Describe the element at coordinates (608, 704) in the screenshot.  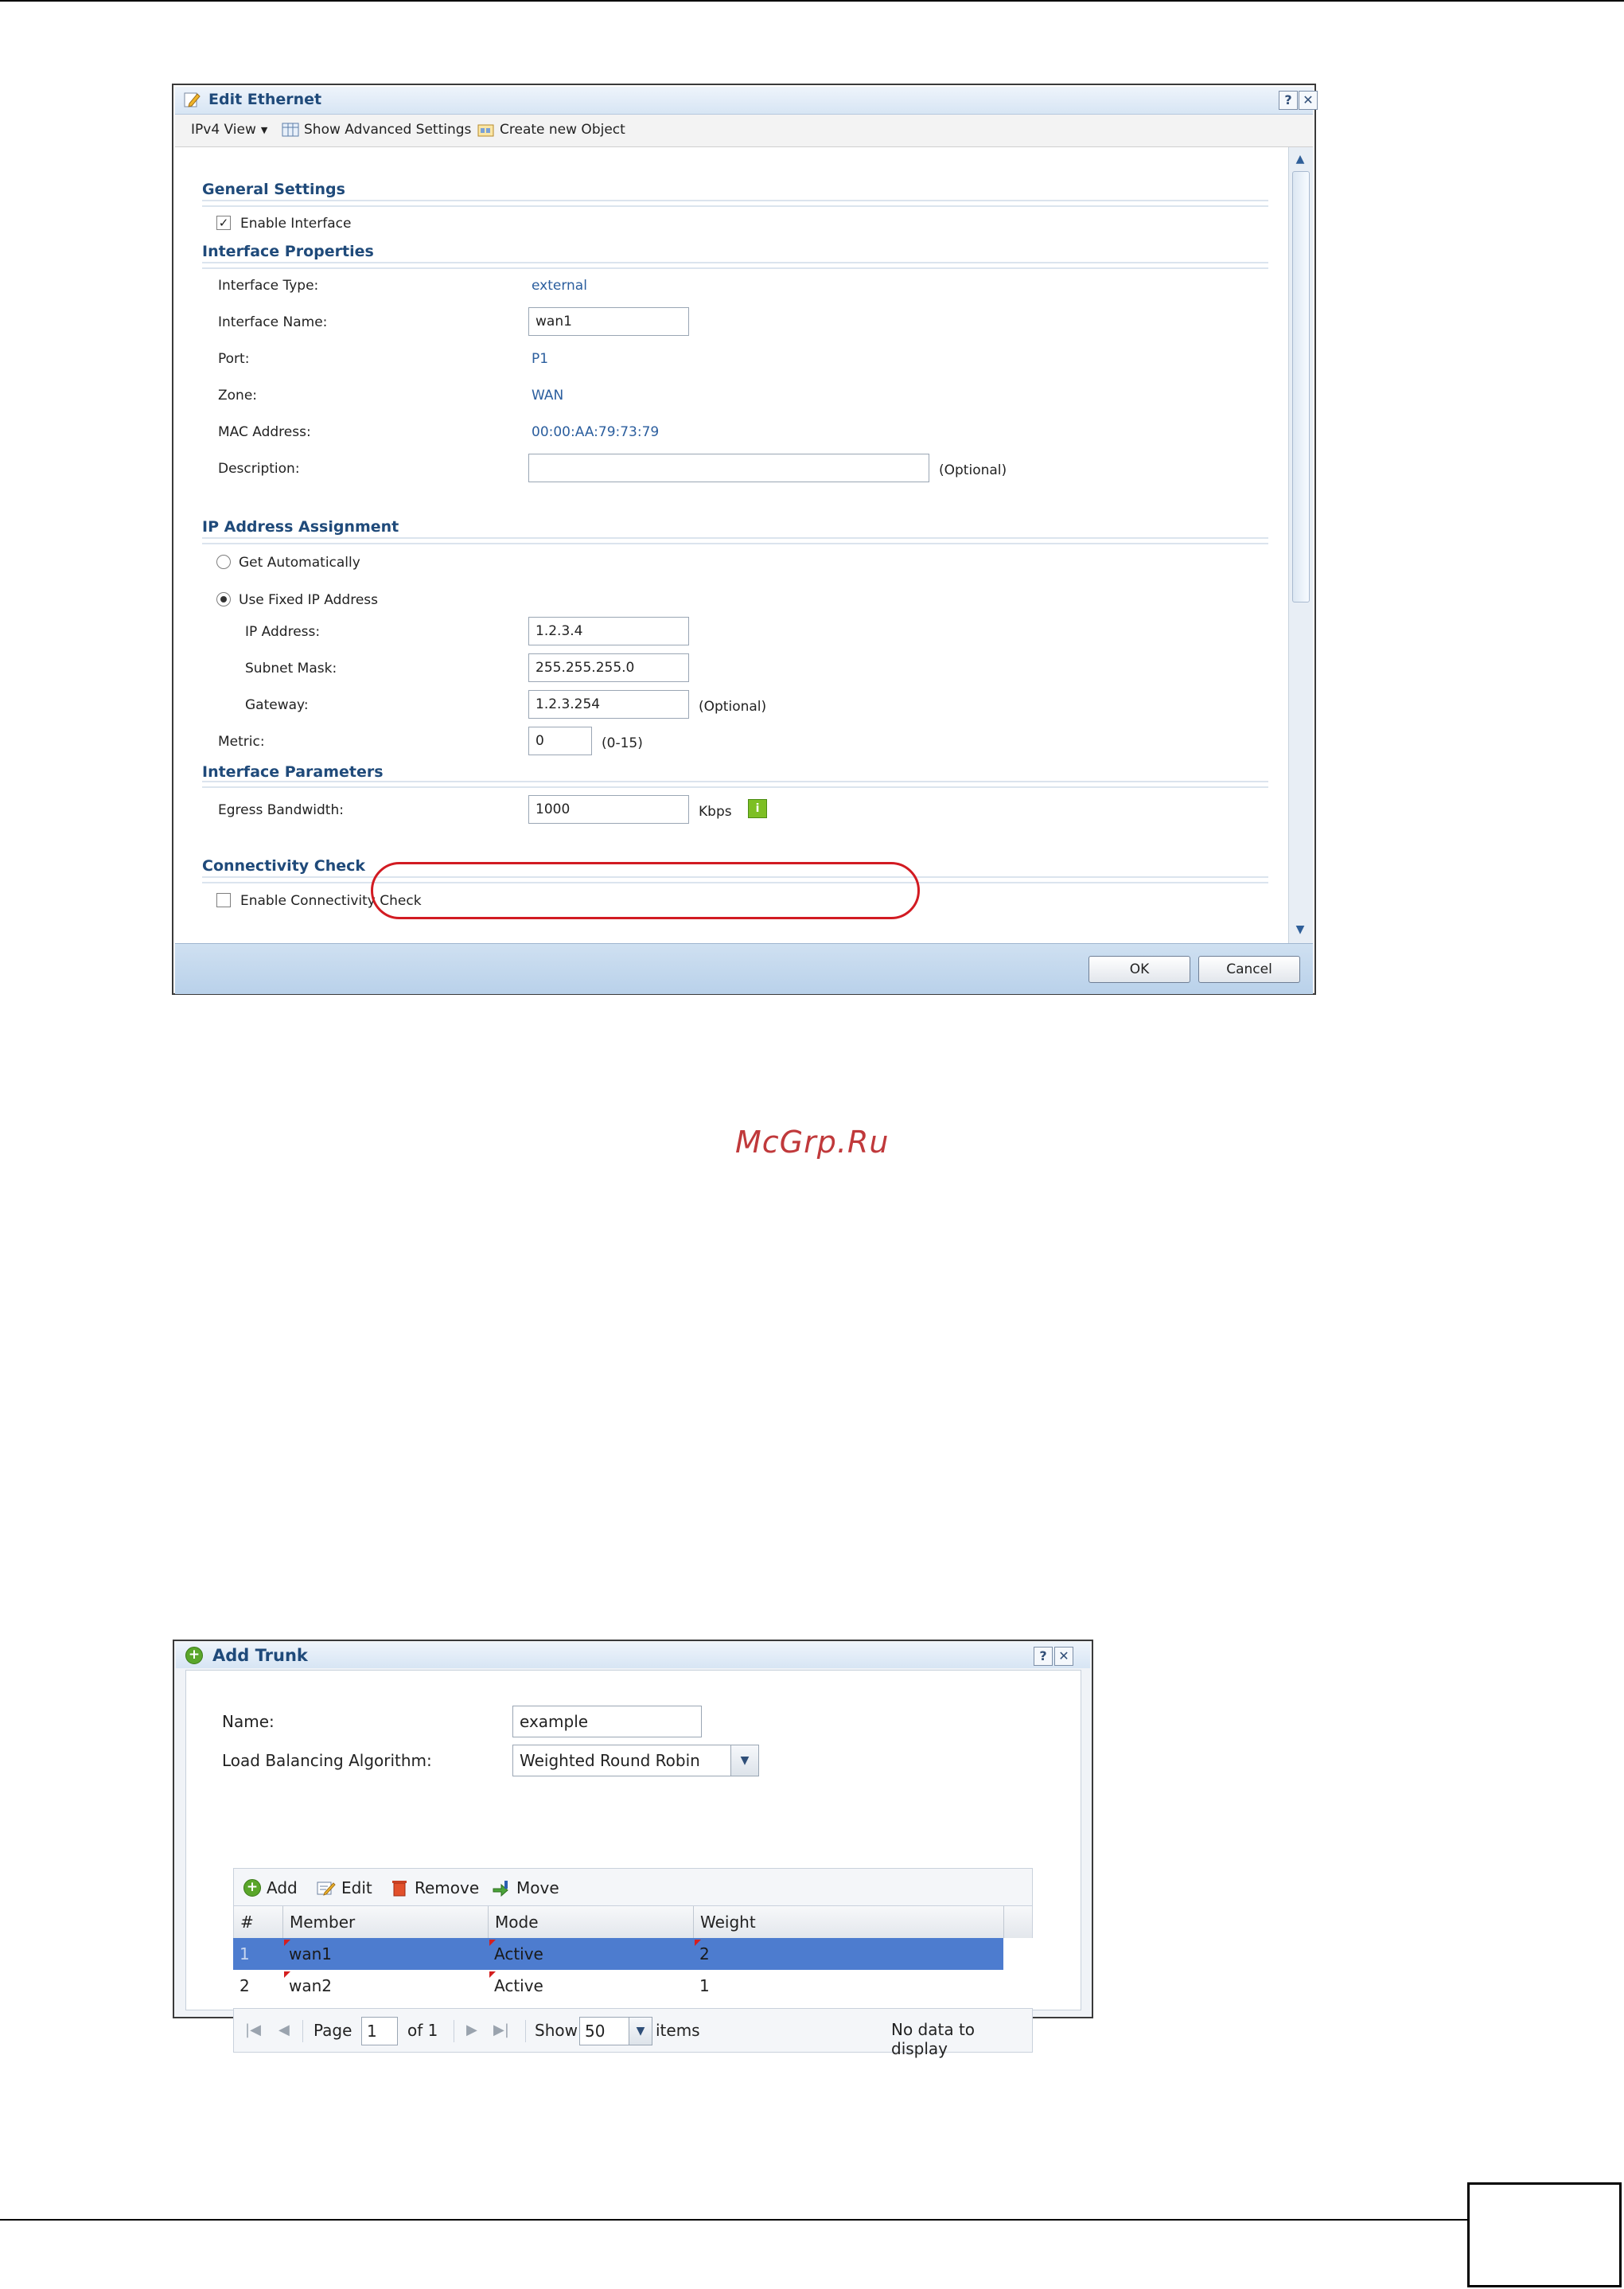
I see `gateway-input: 1.2.3.254` at that location.